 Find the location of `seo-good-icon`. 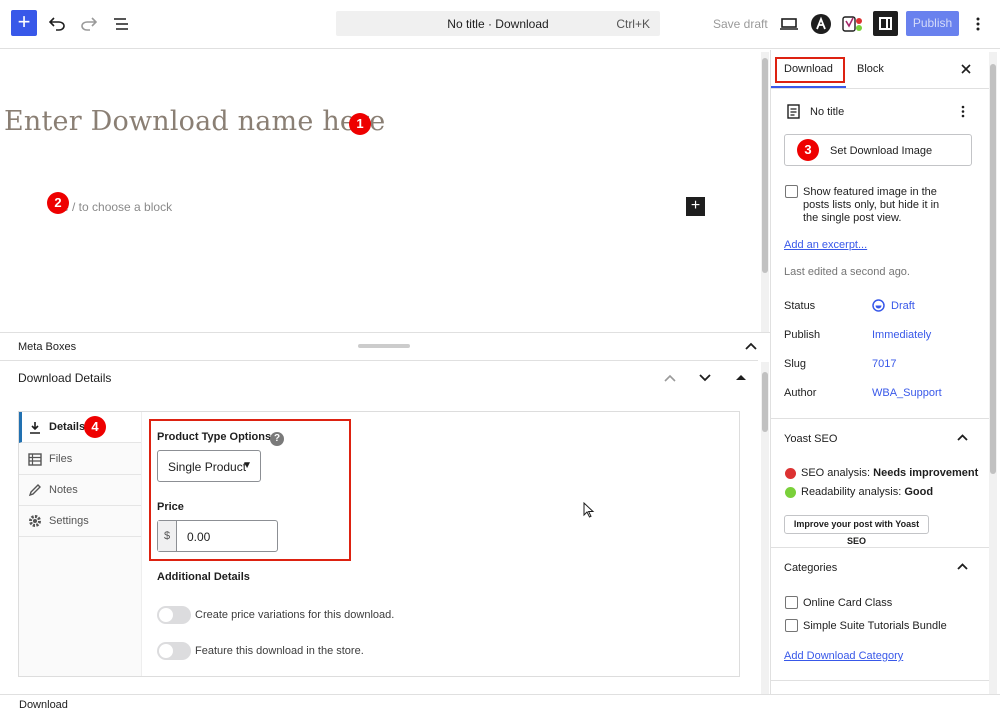

seo-good-icon is located at coordinates (790, 492).